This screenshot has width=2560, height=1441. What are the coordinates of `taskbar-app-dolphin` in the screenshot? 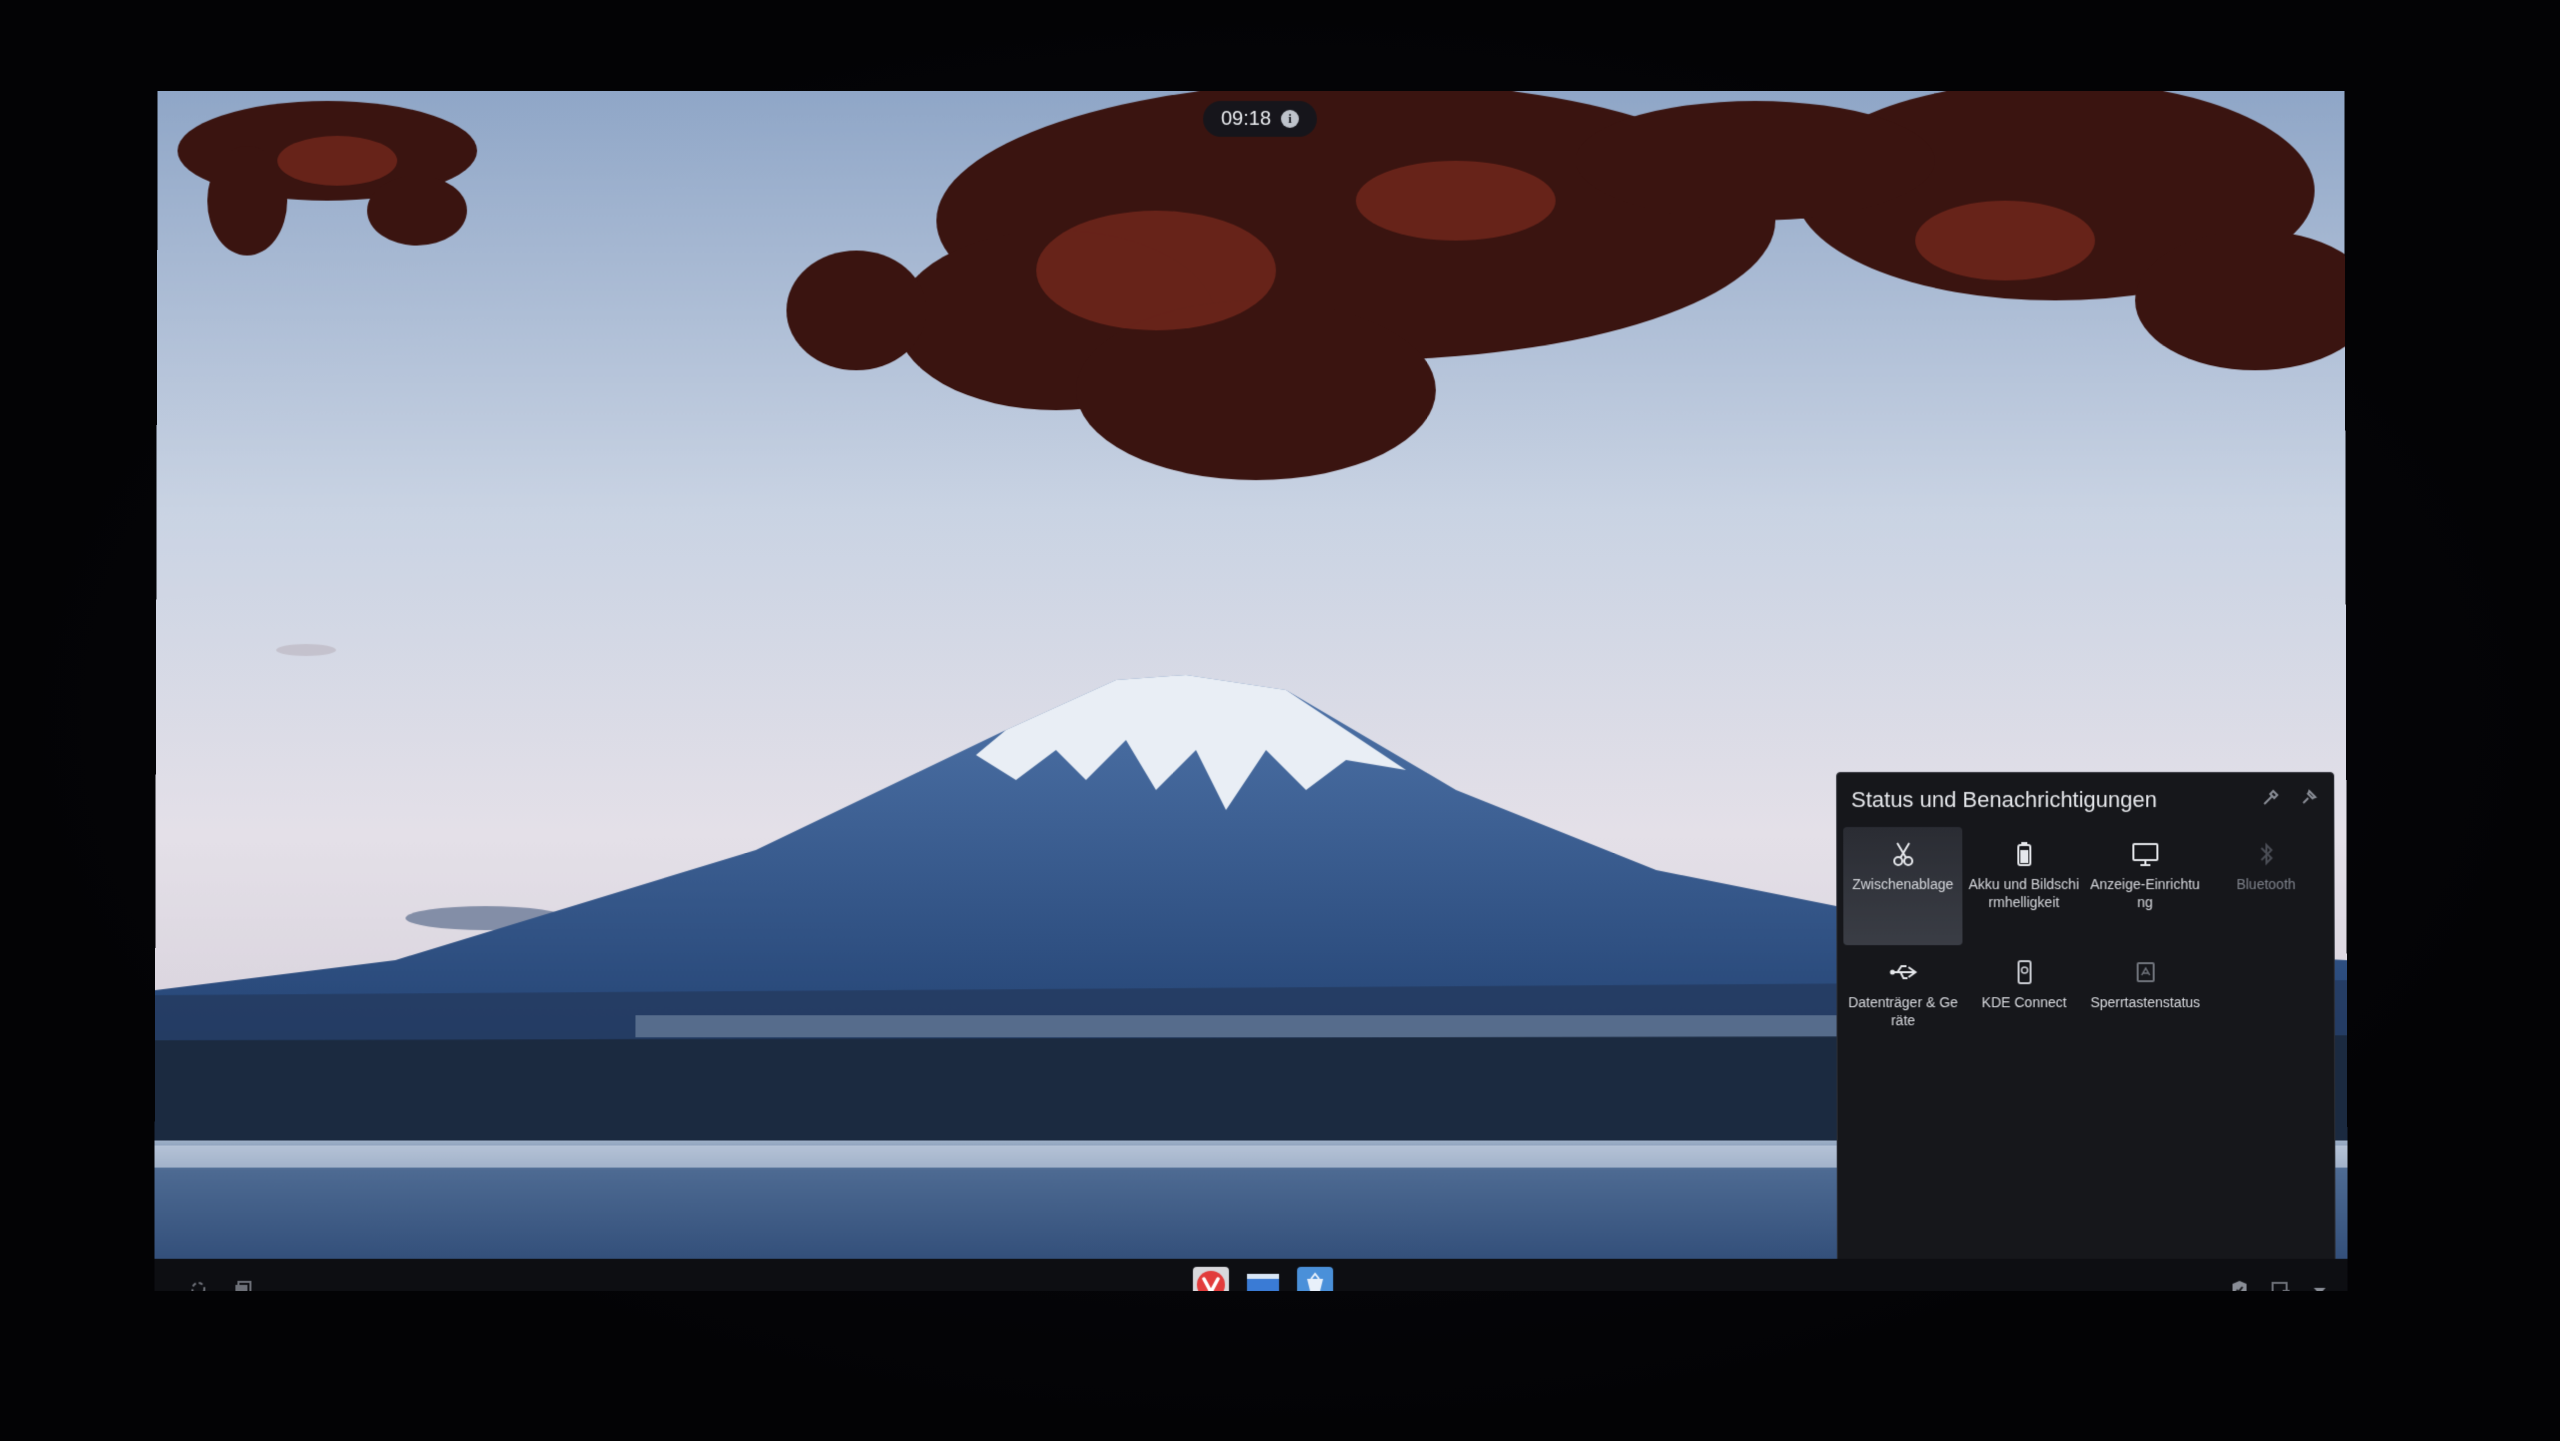 It's located at (1263, 1279).